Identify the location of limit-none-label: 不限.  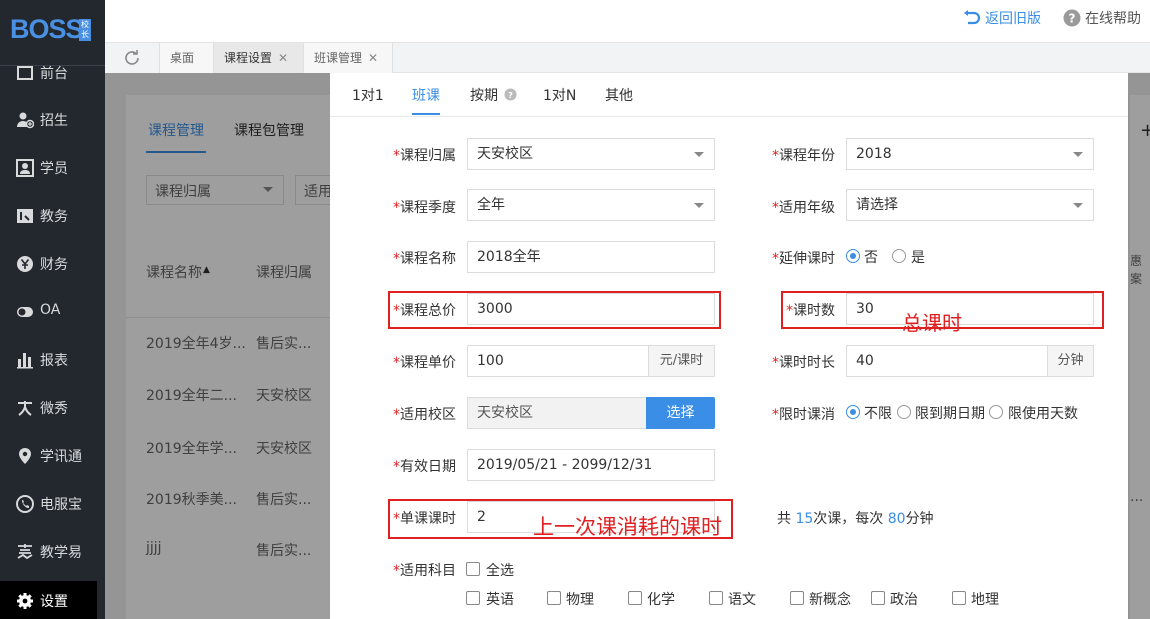
(878, 414).